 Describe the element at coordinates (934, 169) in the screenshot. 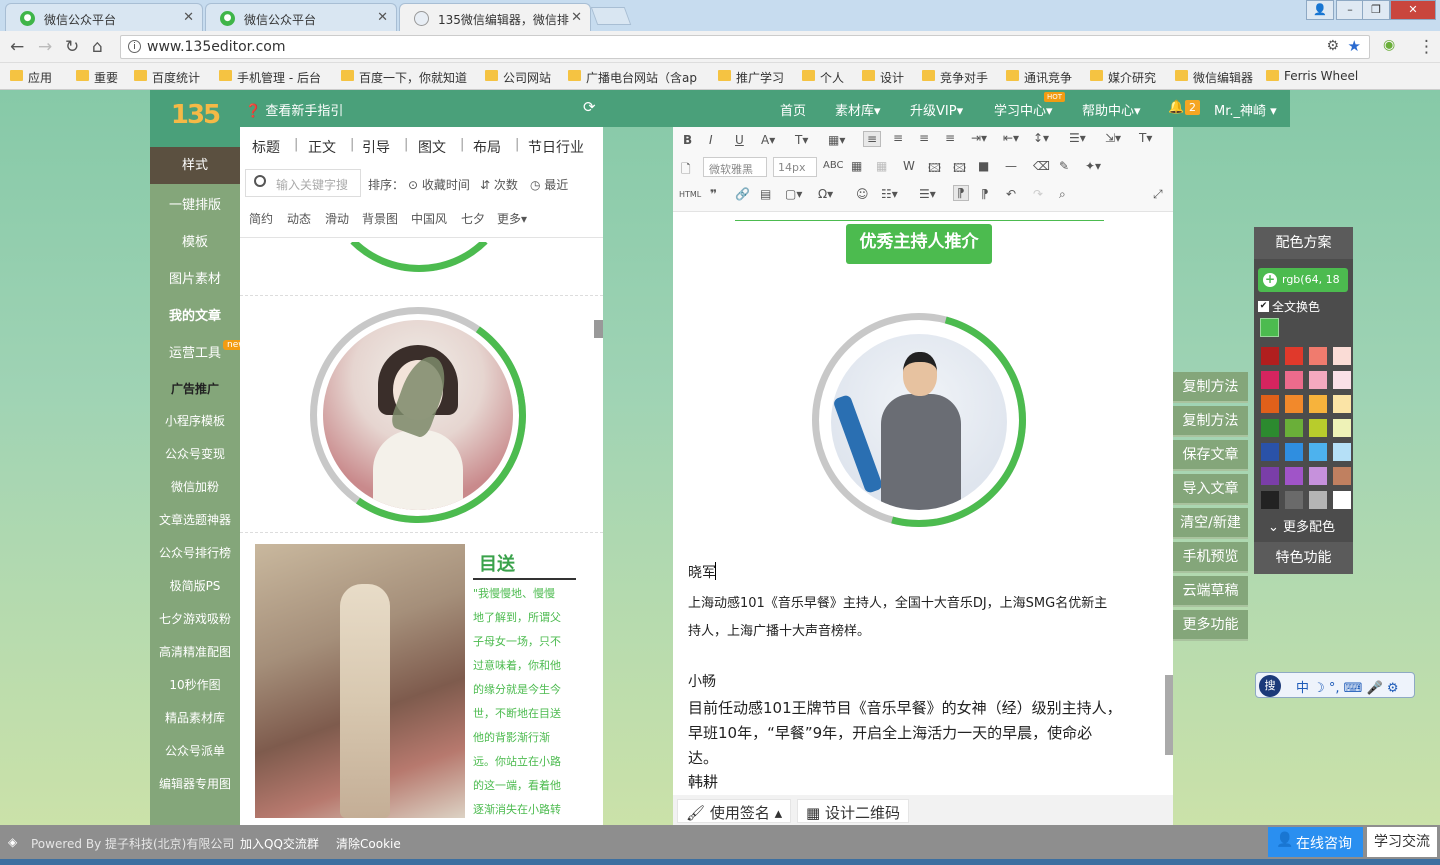

I see `image-icon: 🖾` at that location.